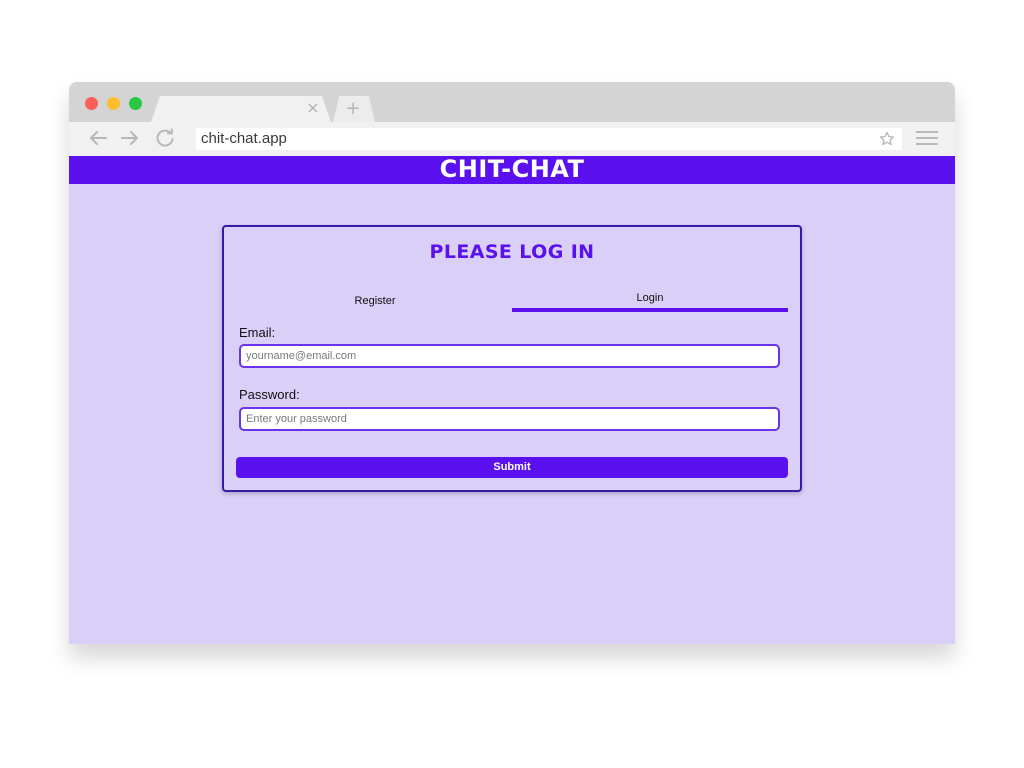 The width and height of the screenshot is (1024, 768). What do you see at coordinates (113, 103) in the screenshot?
I see `window-minimize-button` at bounding box center [113, 103].